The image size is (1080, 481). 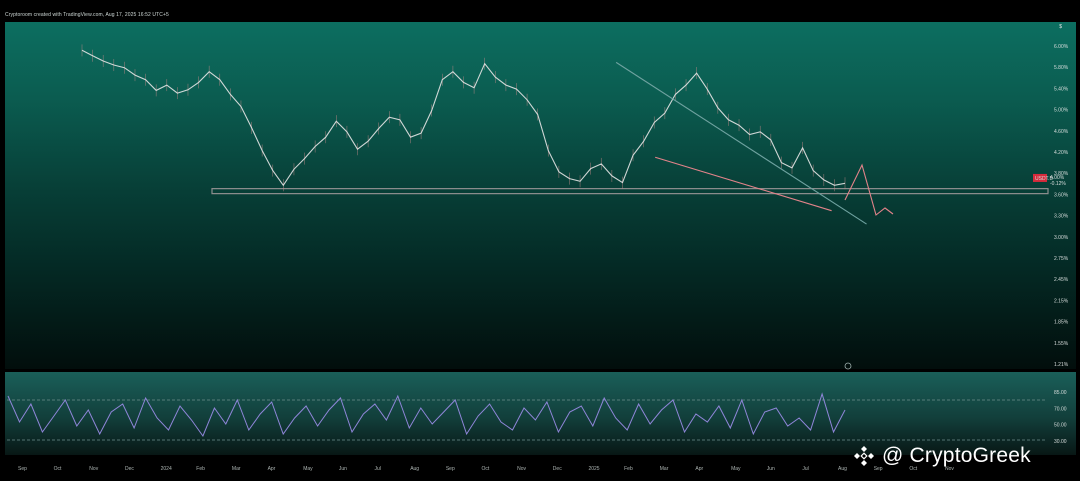 I want to click on price-axis-tick: 4.60%, so click(x=1061, y=132).